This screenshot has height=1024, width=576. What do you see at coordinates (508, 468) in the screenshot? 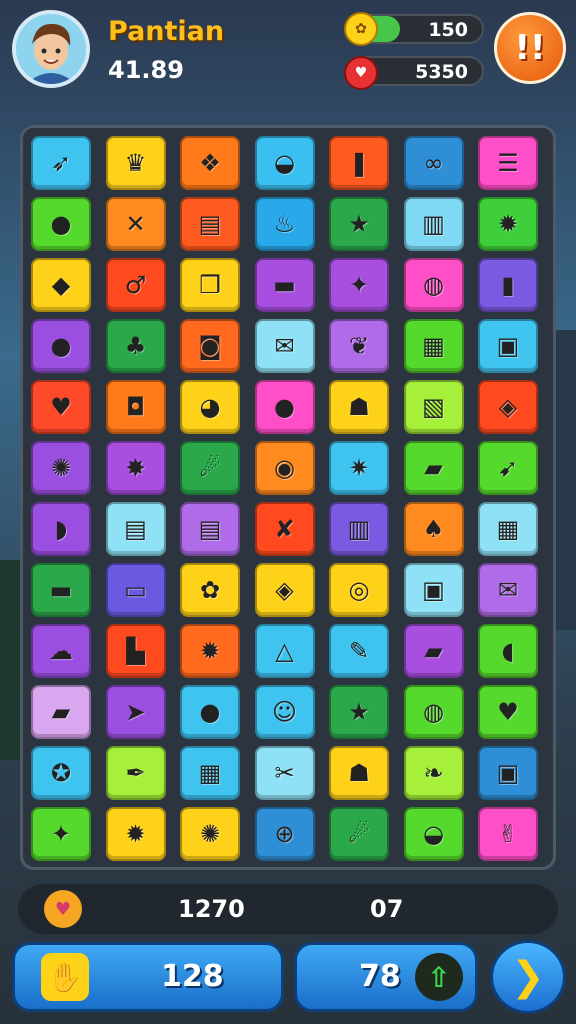
I see `game-tile: ➹` at bounding box center [508, 468].